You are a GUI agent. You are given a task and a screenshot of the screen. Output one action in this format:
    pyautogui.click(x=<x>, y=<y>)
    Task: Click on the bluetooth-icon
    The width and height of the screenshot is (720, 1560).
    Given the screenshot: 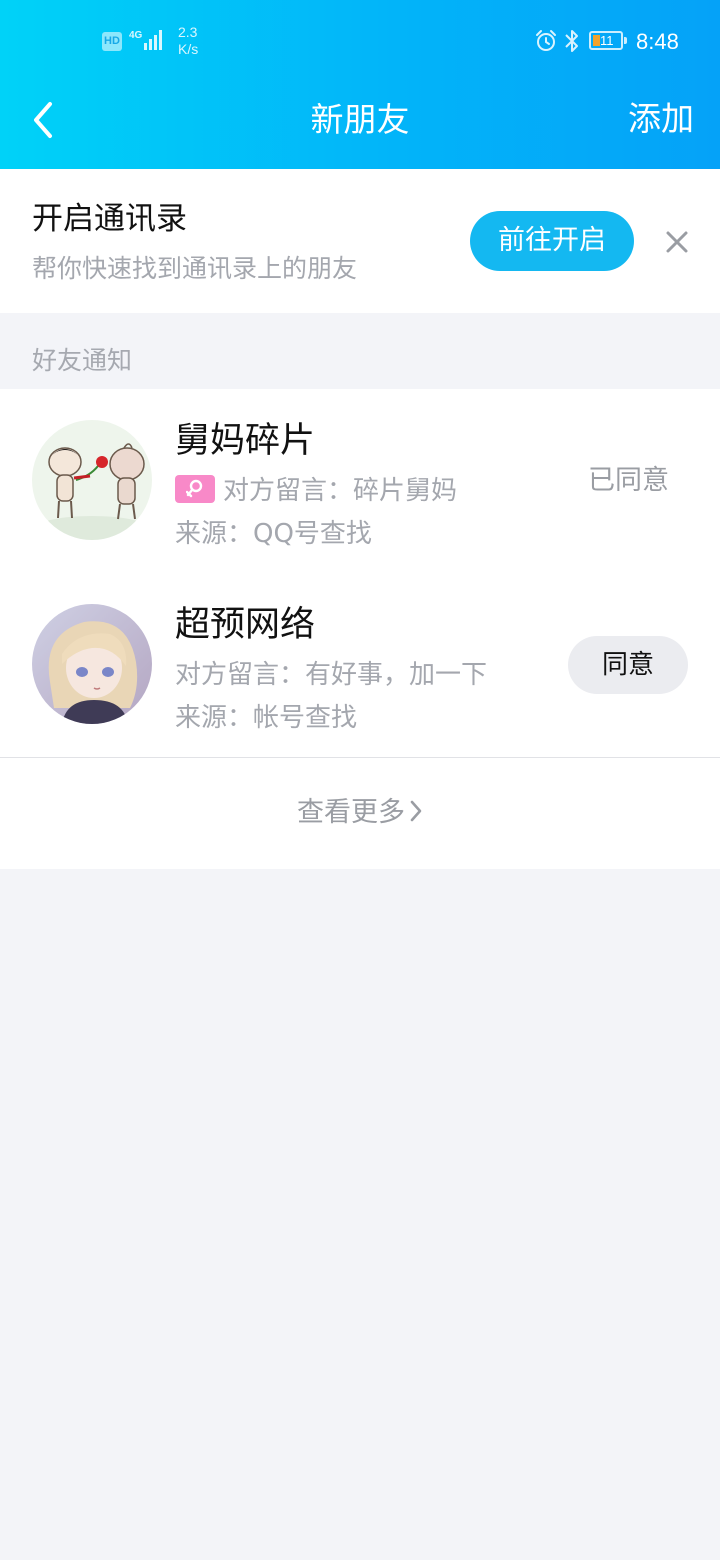 What is the action you would take?
    pyautogui.click(x=571, y=41)
    